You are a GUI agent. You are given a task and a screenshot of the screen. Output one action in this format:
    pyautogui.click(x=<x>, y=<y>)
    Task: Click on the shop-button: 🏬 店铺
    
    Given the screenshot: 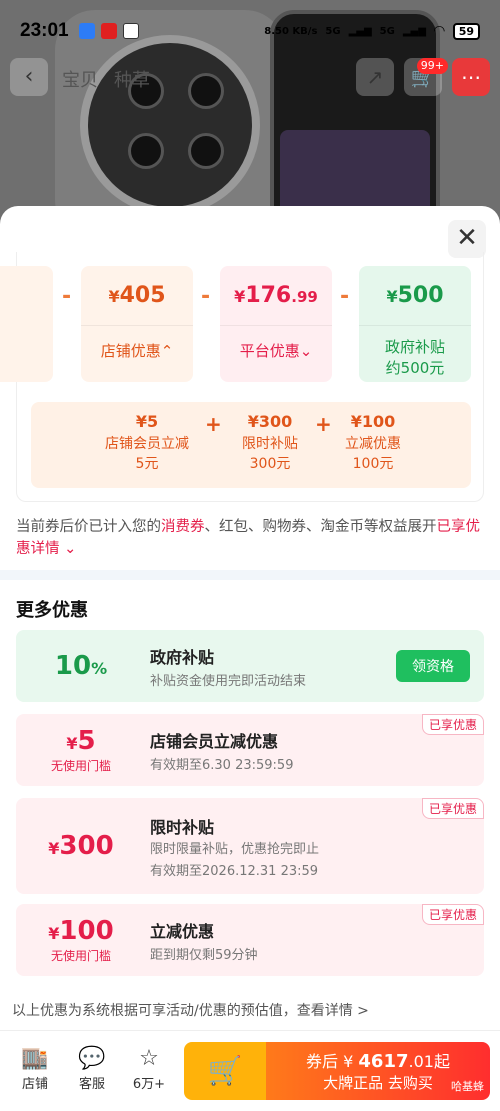 What is the action you would take?
    pyautogui.click(x=35, y=1068)
    